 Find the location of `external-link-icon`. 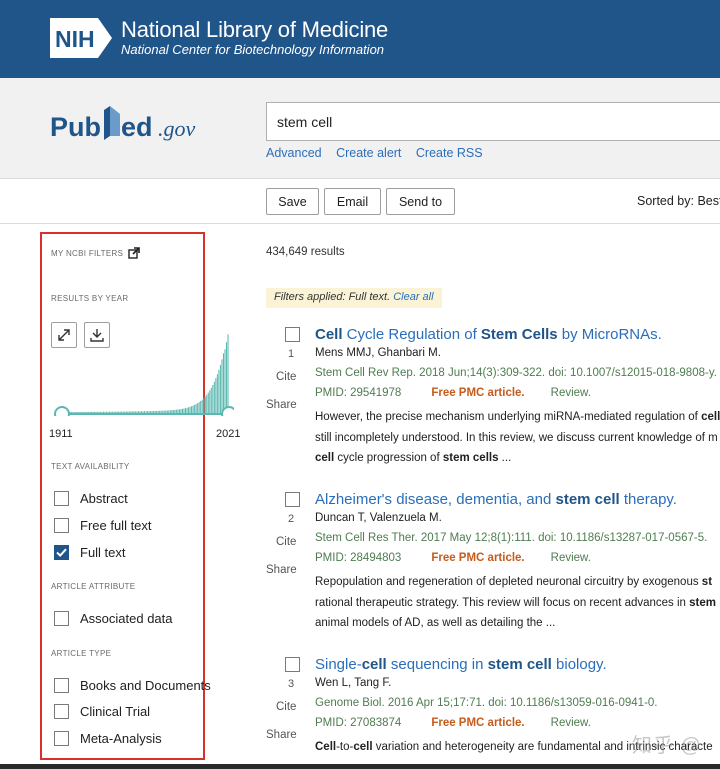

external-link-icon is located at coordinates (134, 253).